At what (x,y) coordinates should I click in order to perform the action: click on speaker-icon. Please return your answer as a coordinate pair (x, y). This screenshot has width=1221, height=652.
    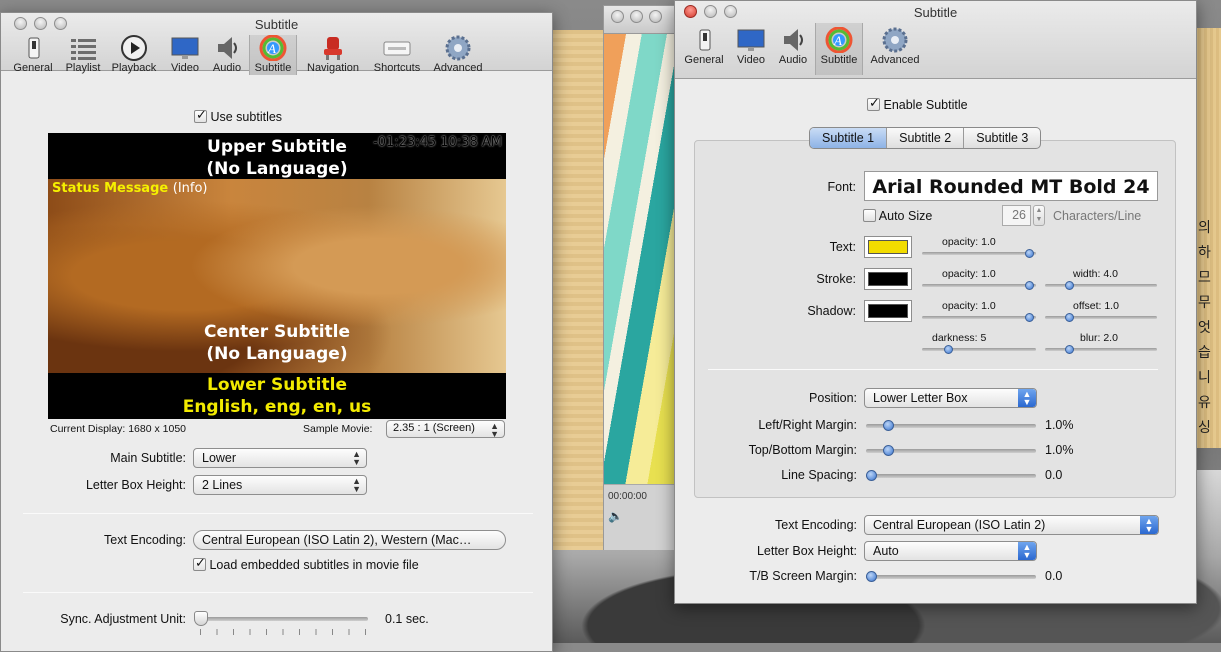
    Looking at the image, I should click on (793, 40).